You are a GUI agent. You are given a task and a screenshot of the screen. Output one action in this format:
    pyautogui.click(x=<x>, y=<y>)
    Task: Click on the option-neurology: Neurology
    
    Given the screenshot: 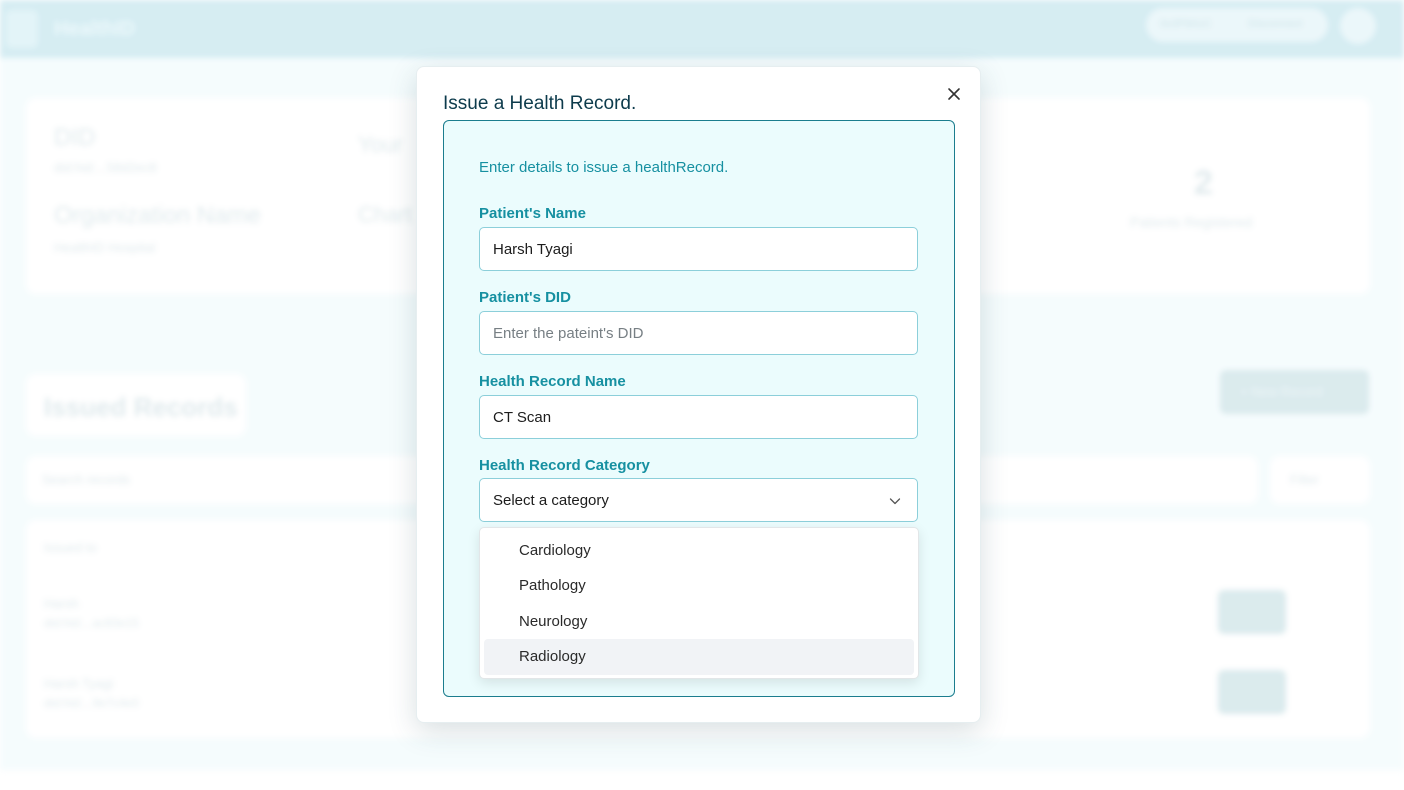 What is the action you would take?
    pyautogui.click(x=699, y=622)
    